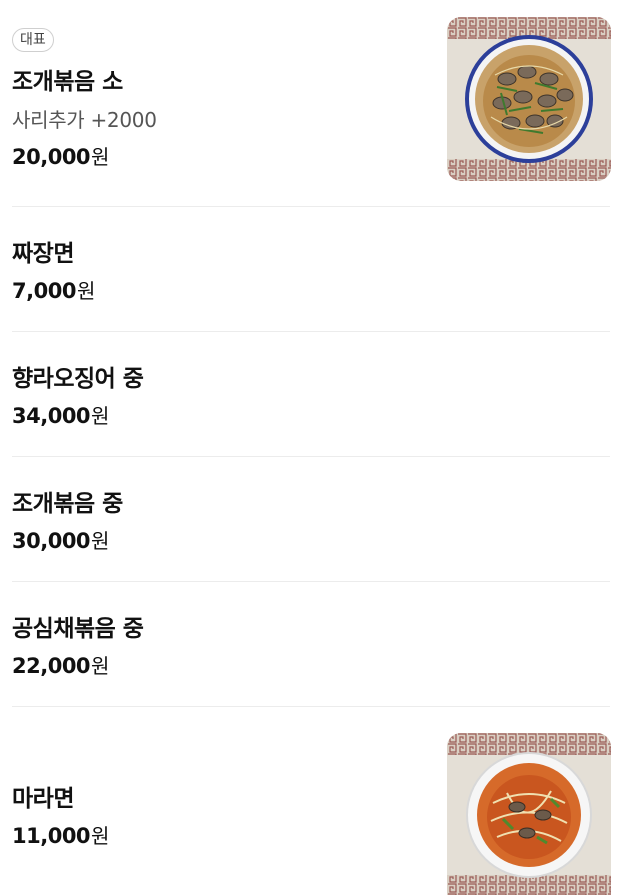 Image resolution: width=635 pixels, height=895 pixels. Describe the element at coordinates (67, 504) in the screenshot. I see `menu-item-name: 조개볶음 중` at that location.